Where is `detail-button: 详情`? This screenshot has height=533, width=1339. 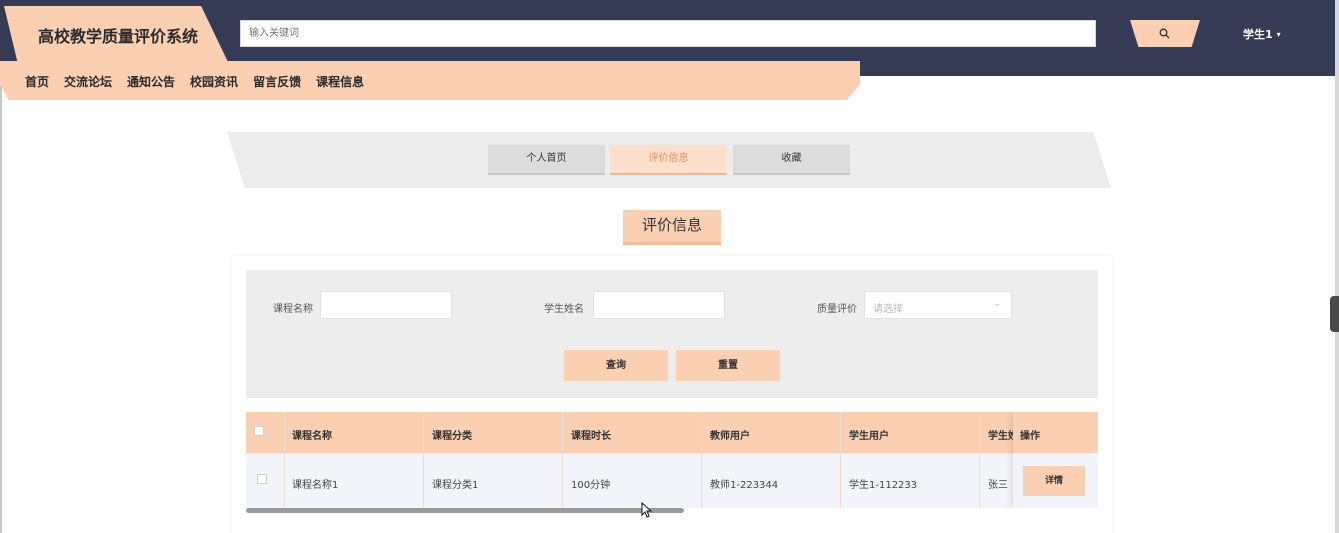
detail-button: 详情 is located at coordinates (1054, 481).